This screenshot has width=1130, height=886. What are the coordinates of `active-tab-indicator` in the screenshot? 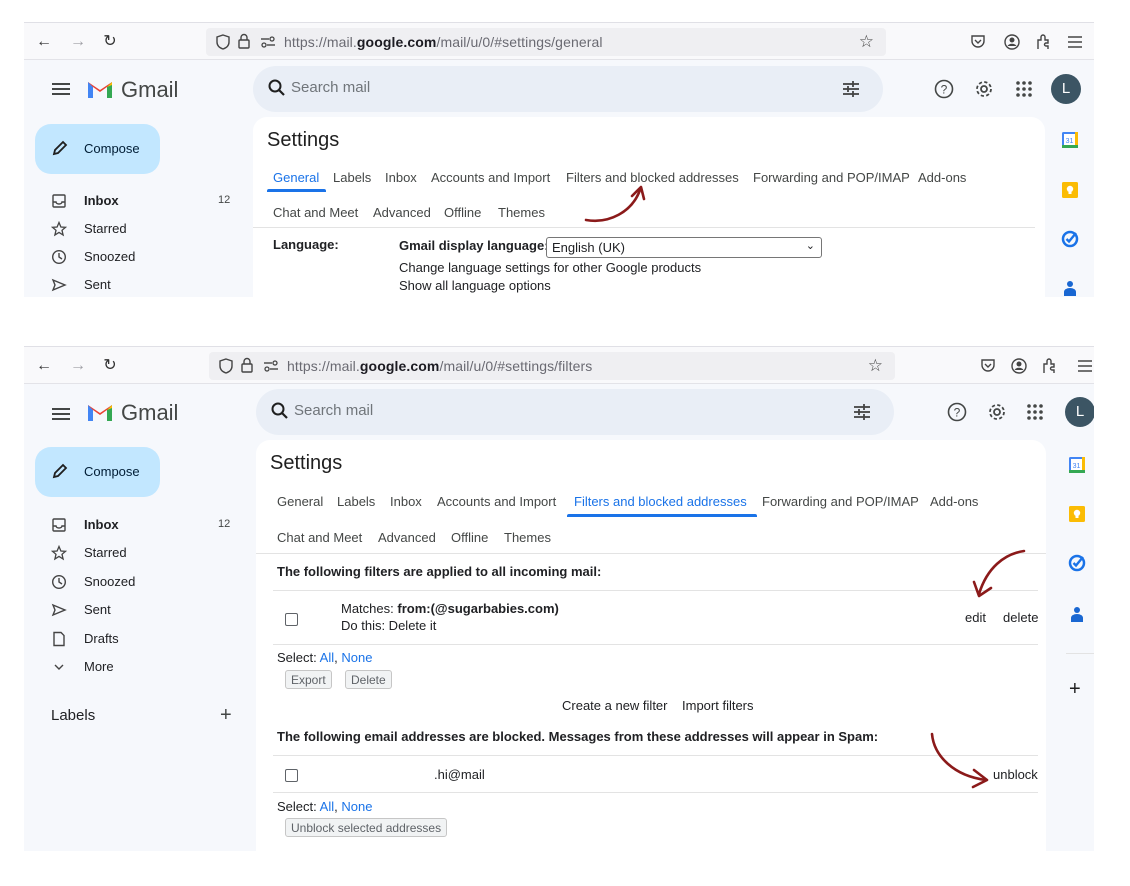 It's located at (296, 190).